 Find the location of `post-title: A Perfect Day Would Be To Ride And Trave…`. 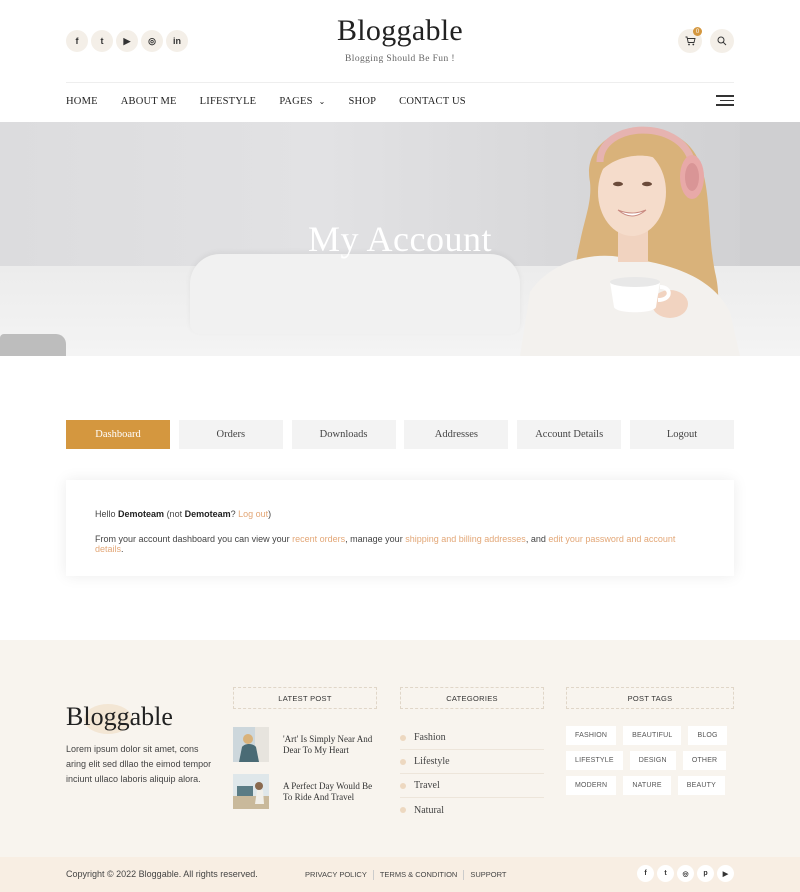

post-title: A Perfect Day Would Be To Ride And Trave… is located at coordinates (331, 792).